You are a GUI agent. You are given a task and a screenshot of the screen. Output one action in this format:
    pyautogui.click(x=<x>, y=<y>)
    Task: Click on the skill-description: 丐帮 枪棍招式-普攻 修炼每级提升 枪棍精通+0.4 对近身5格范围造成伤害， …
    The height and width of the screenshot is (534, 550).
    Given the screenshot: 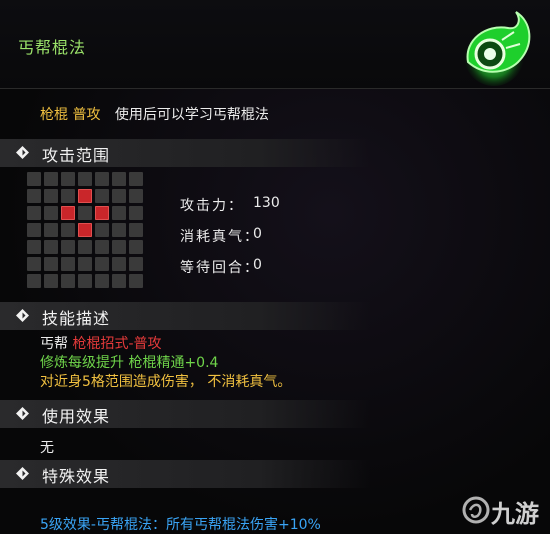 What is the action you would take?
    pyautogui.click(x=165, y=363)
    